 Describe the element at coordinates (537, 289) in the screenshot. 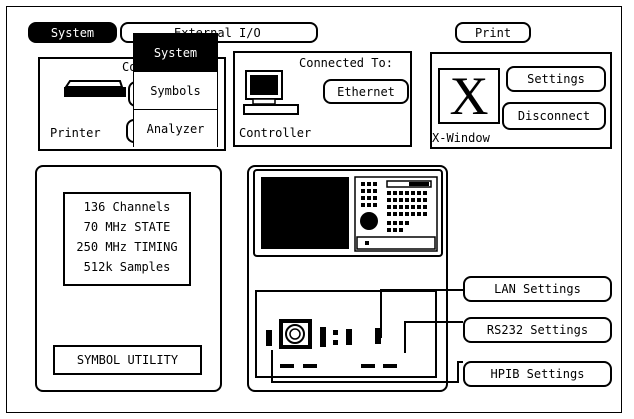

I see `lan-settings-button: LAN Settings` at that location.